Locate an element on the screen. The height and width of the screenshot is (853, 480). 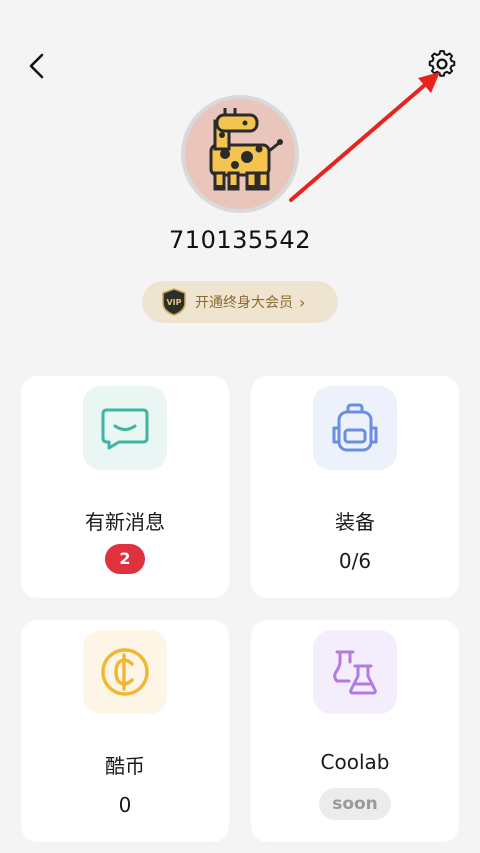
chevron-left-icon is located at coordinates (36, 66).